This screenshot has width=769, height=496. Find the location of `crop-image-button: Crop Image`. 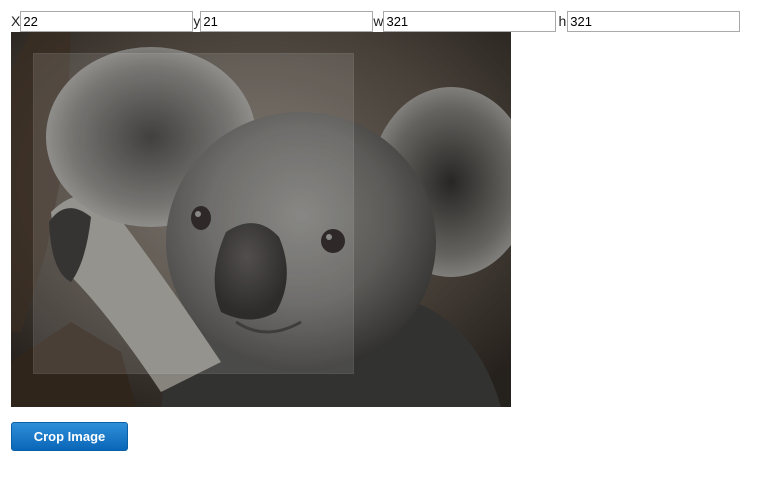

crop-image-button: Crop Image is located at coordinates (69, 436).